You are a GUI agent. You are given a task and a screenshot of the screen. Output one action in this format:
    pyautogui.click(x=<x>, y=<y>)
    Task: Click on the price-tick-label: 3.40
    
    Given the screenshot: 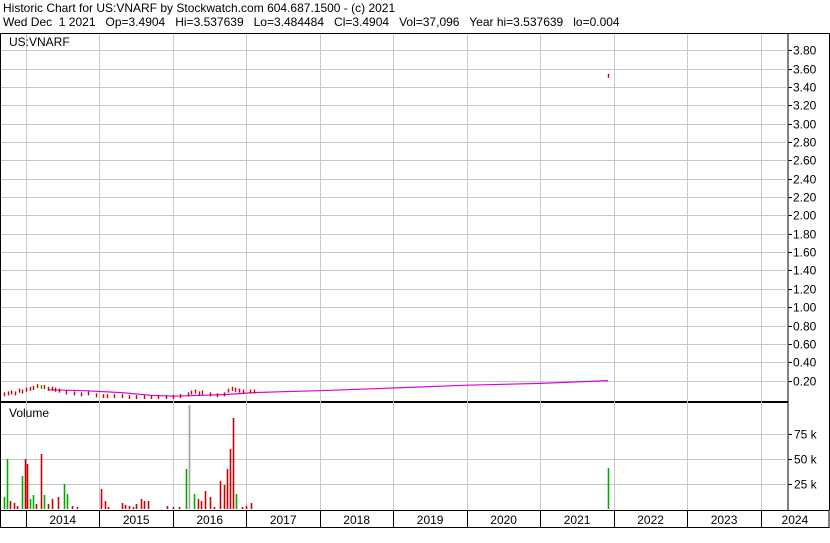 What is the action you would take?
    pyautogui.click(x=805, y=88)
    